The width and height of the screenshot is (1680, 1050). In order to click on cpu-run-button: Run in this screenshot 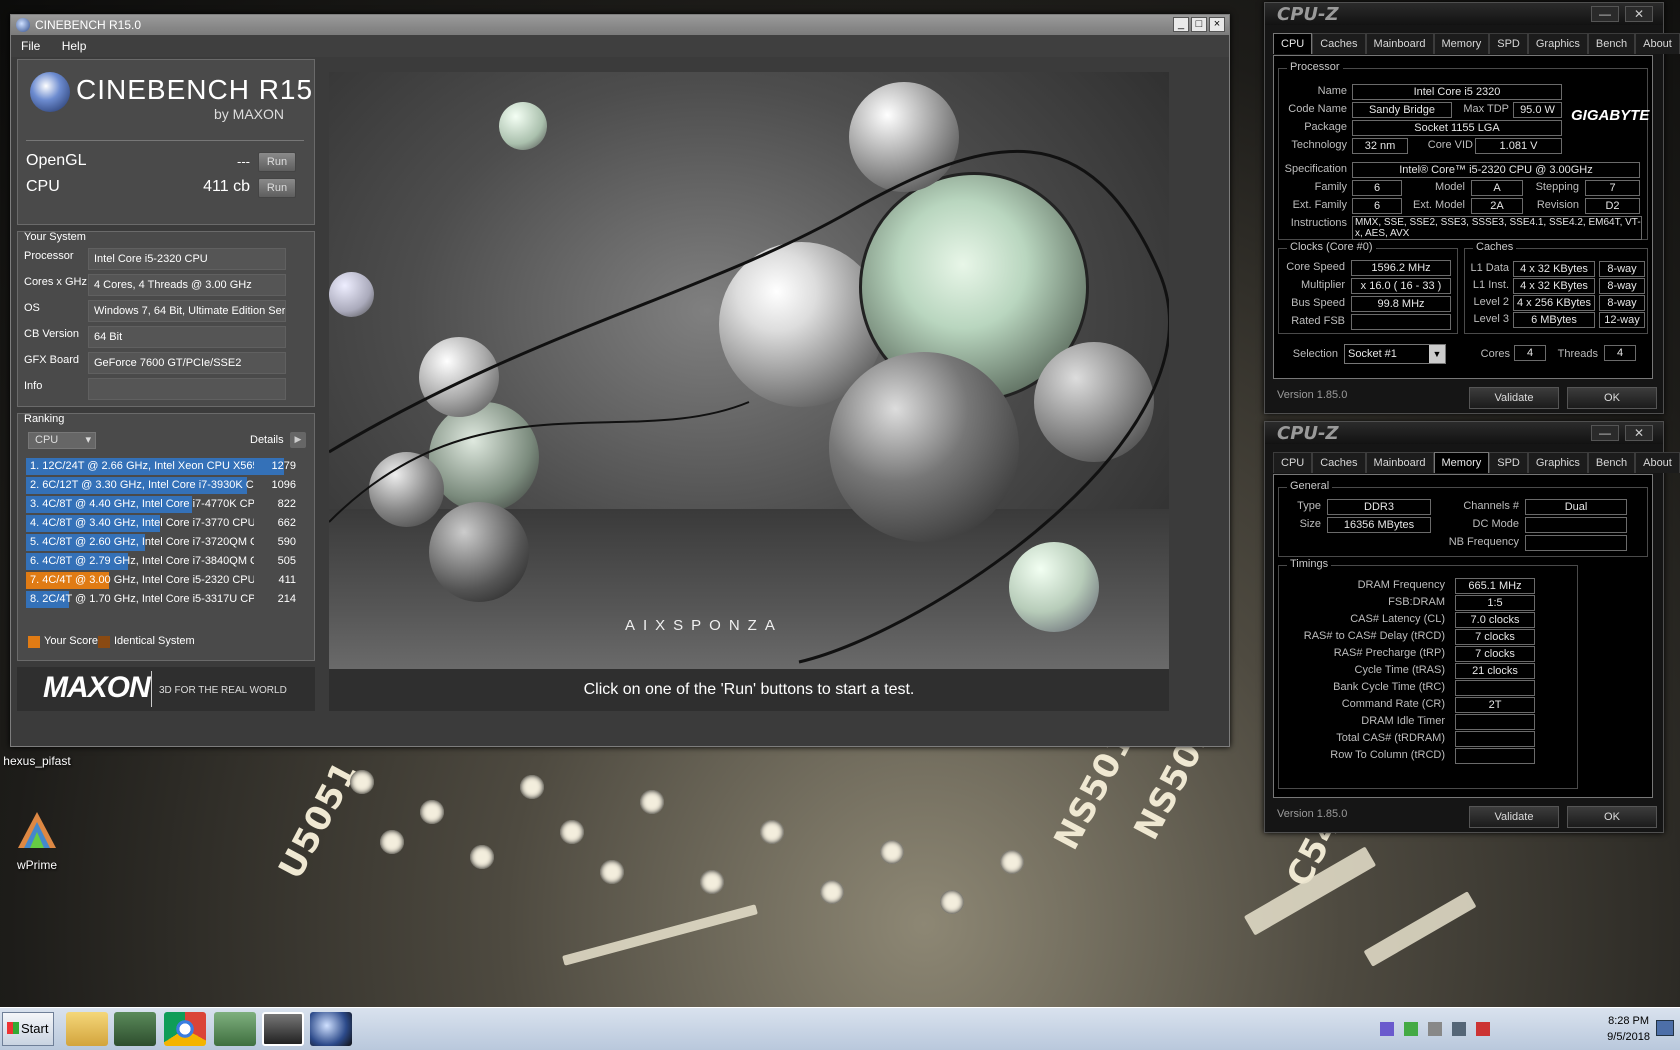, I will do `click(277, 188)`.